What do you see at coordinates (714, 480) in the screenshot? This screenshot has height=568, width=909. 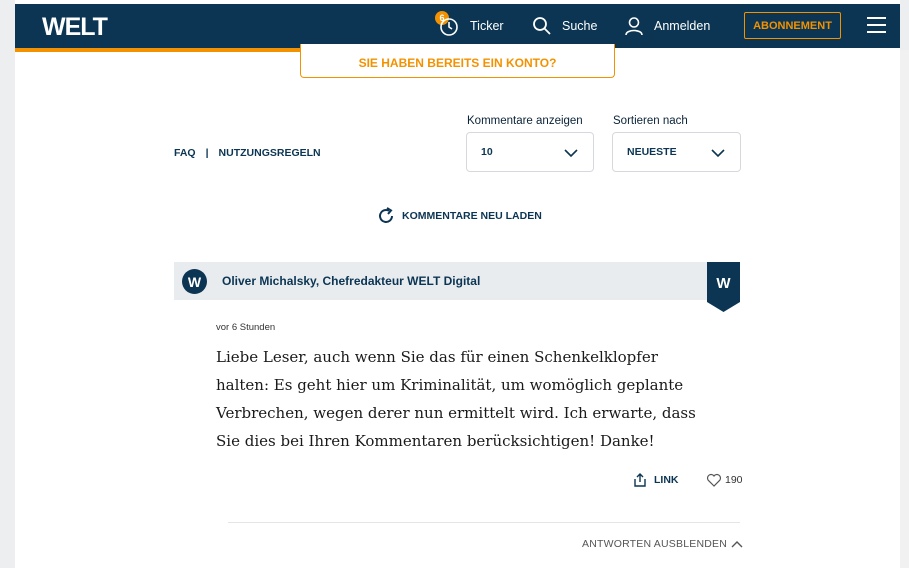 I see `heart-icon` at bounding box center [714, 480].